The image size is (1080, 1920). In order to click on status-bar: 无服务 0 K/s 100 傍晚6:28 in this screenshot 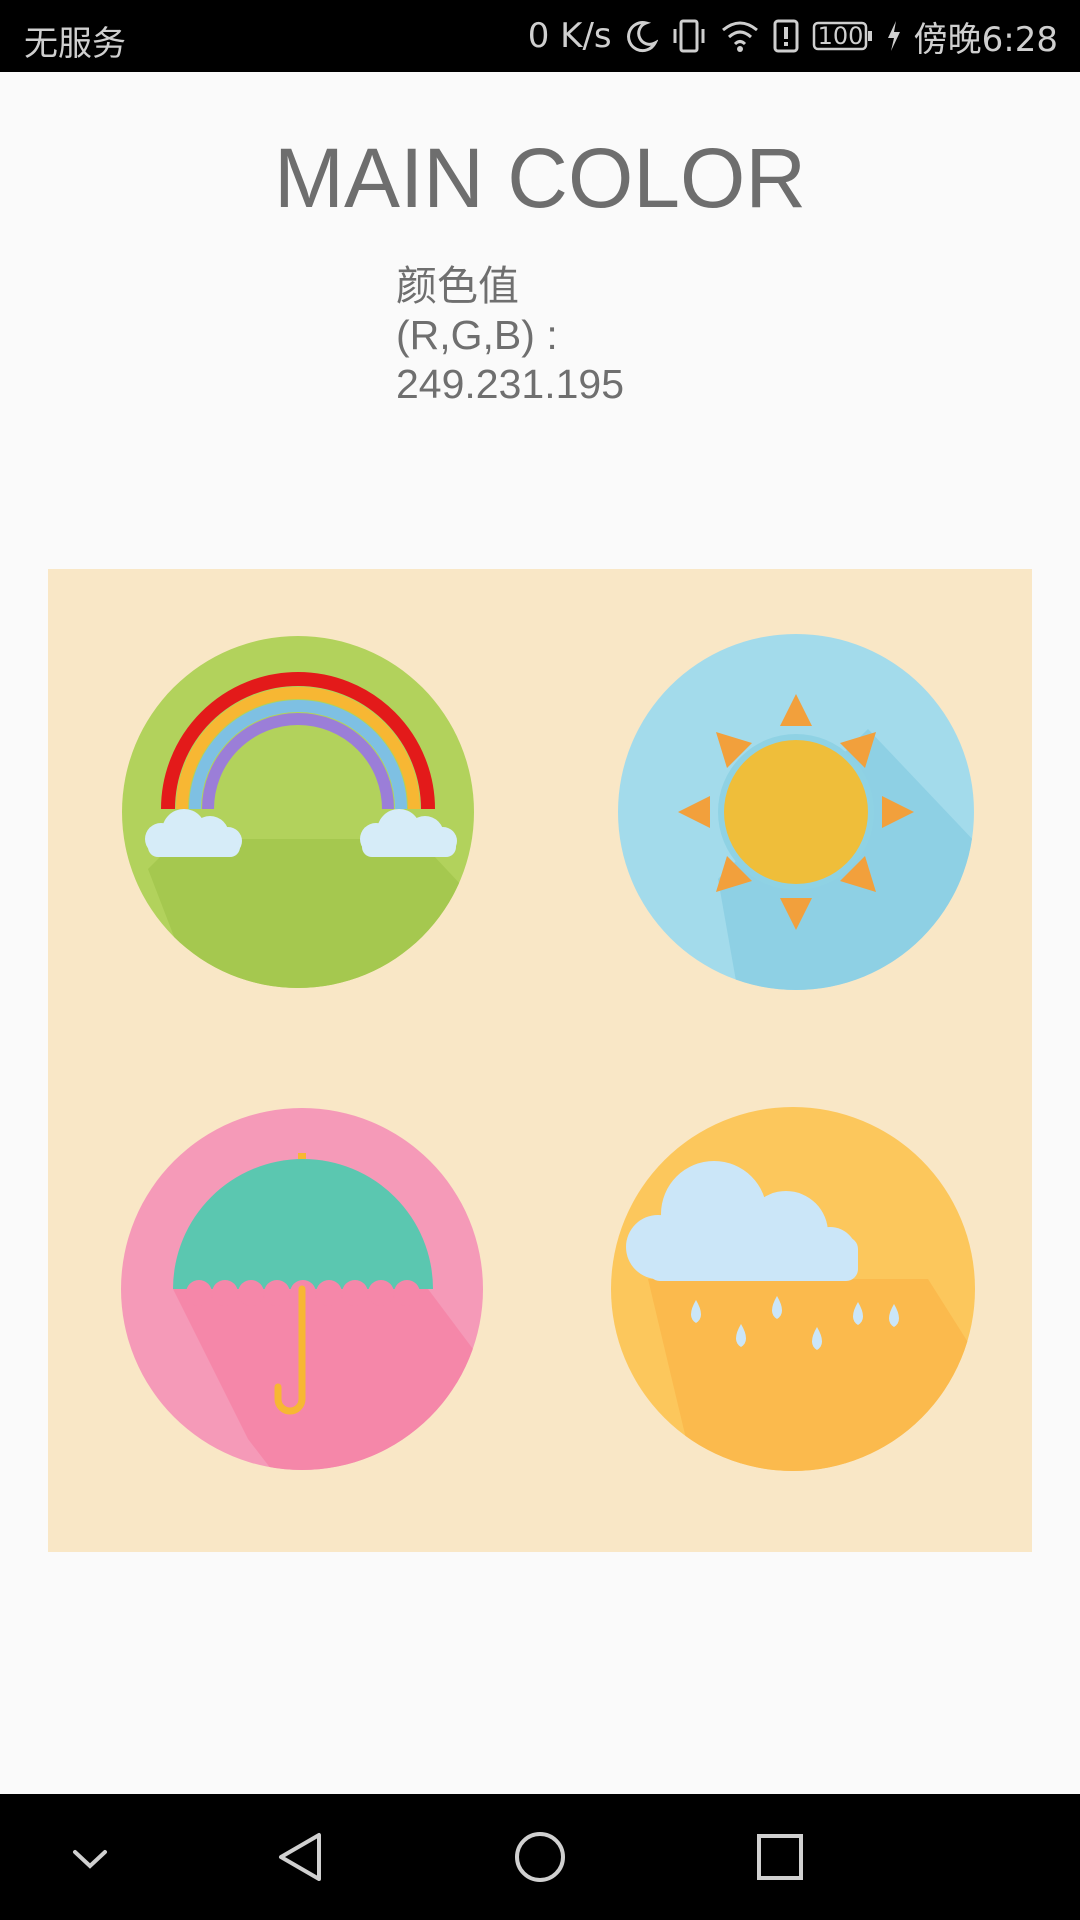, I will do `click(540, 36)`.